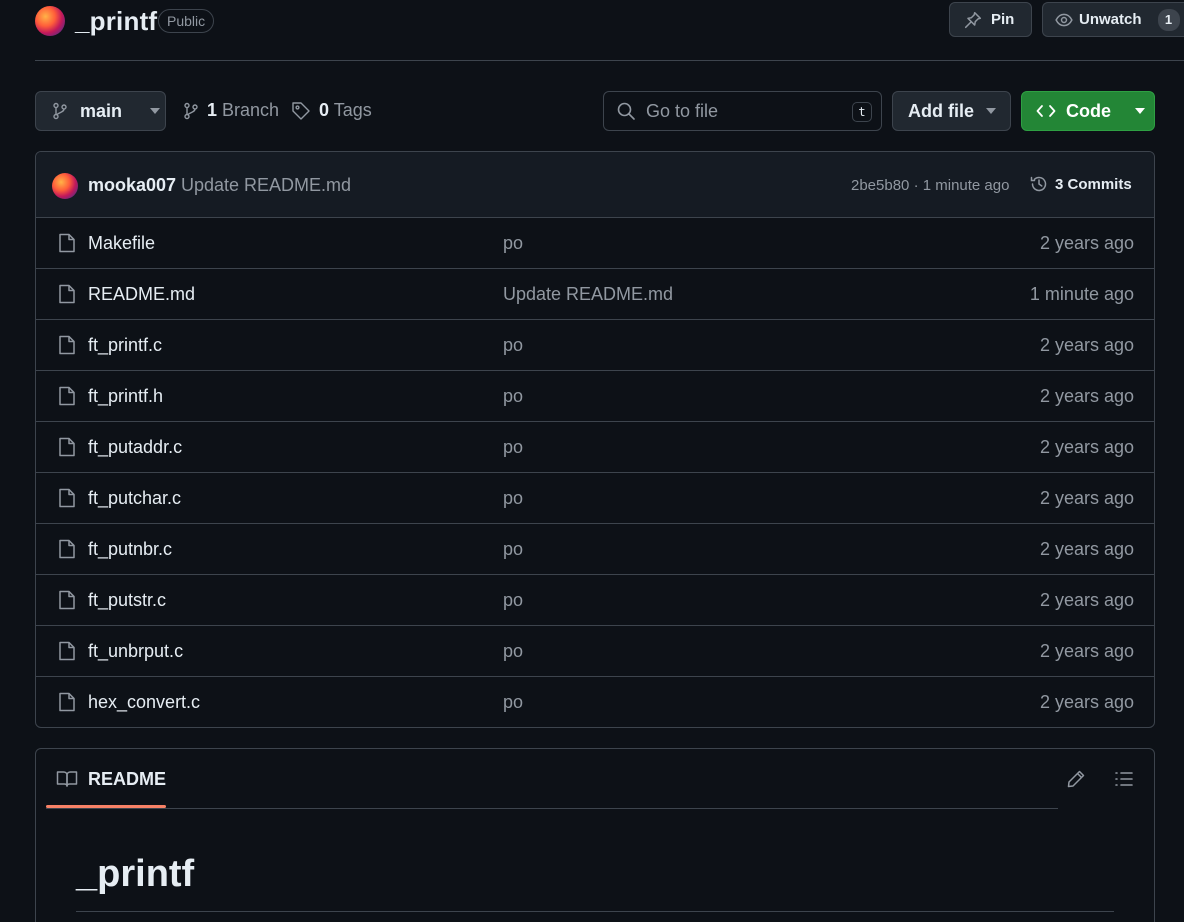  What do you see at coordinates (1110, 19) in the screenshot?
I see `unwatch-label: Unwatch` at bounding box center [1110, 19].